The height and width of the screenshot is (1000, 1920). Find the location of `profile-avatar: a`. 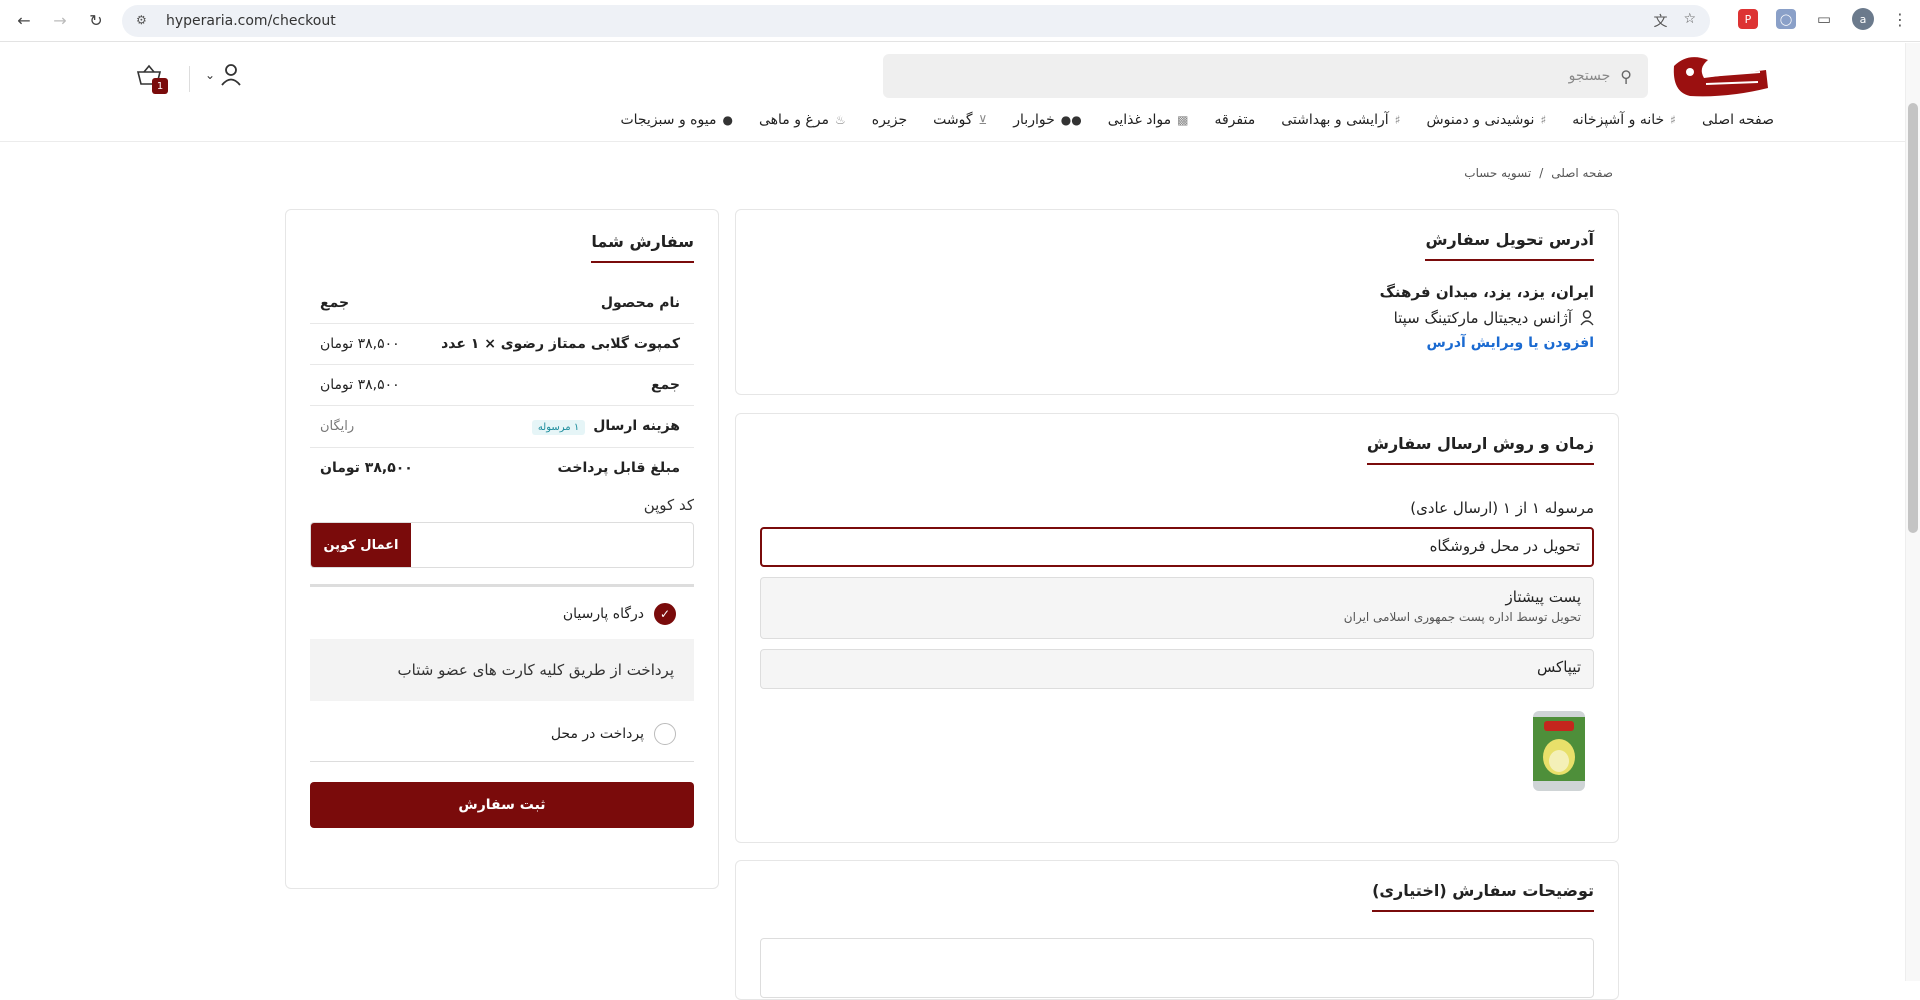

profile-avatar: a is located at coordinates (1863, 19).